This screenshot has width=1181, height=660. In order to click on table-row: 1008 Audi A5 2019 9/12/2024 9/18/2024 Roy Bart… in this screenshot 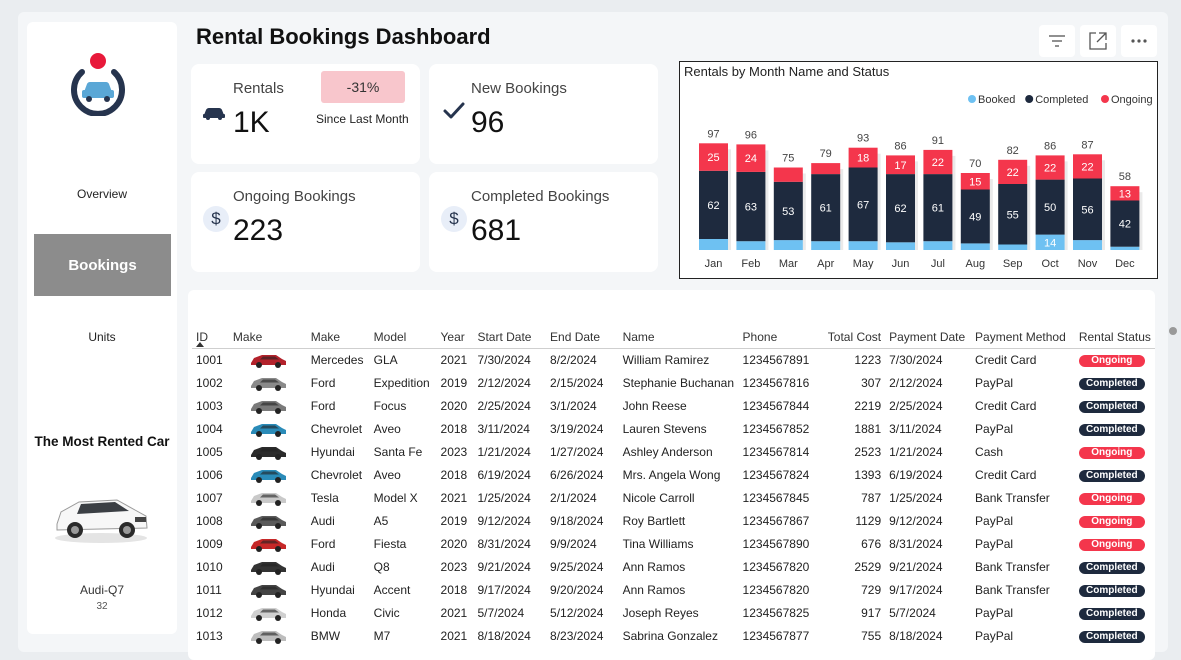, I will do `click(673, 520)`.